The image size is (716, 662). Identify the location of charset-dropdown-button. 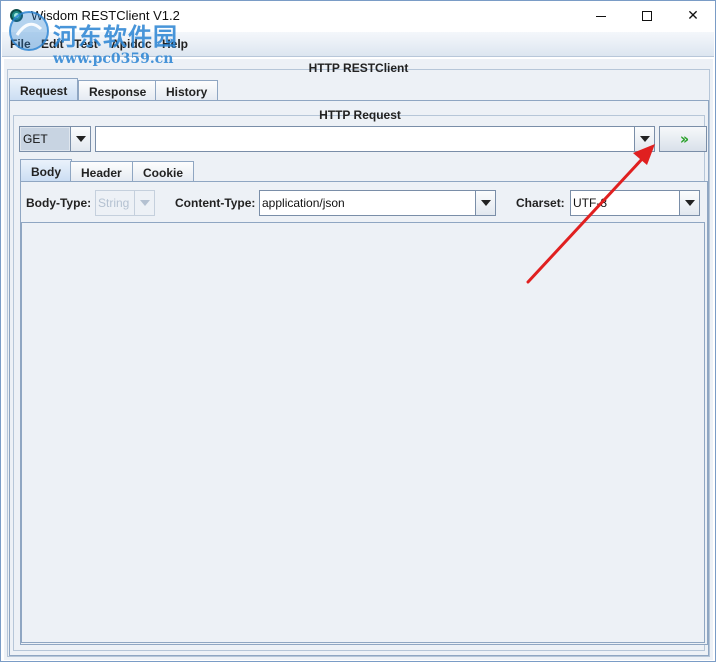
(689, 203).